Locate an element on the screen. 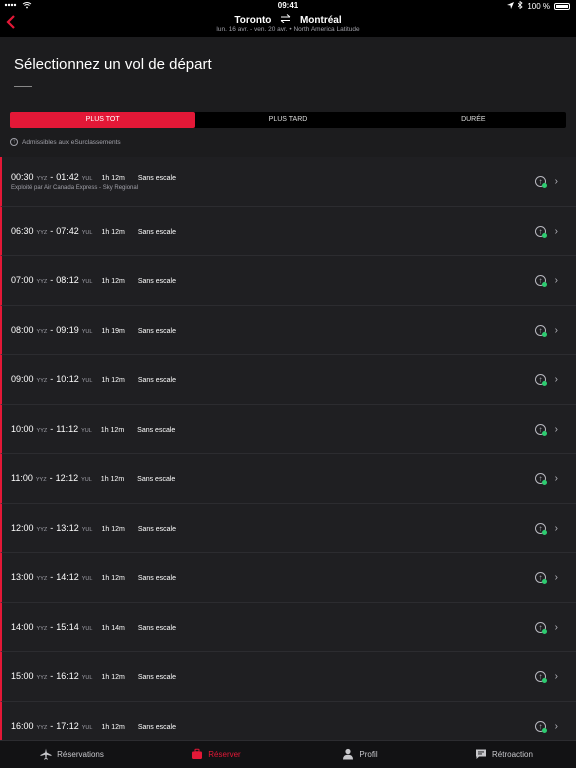  eligibility-text: Admissibles aux eSurclassements is located at coordinates (71, 142).